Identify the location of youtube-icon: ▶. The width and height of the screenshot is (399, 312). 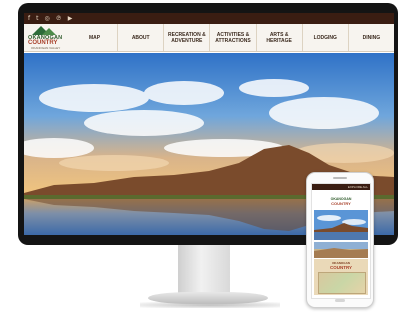
(70, 18).